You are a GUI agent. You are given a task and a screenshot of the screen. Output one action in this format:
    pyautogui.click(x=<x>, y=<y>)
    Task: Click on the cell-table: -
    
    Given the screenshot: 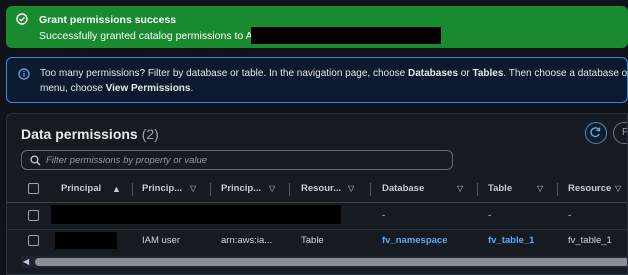 What is the action you would take?
    pyautogui.click(x=490, y=215)
    